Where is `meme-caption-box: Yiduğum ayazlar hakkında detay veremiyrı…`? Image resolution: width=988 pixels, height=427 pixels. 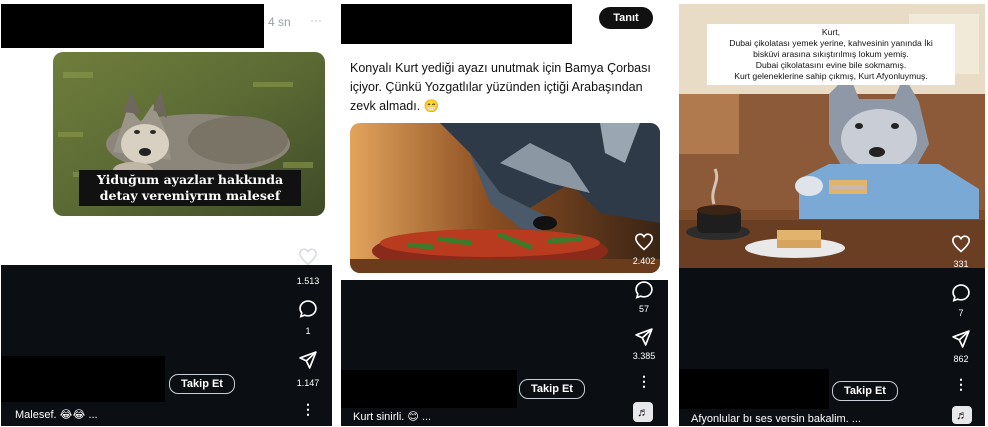 meme-caption-box: Yiduğum ayazlar hakkında detay veremiyrı… is located at coordinates (190, 188).